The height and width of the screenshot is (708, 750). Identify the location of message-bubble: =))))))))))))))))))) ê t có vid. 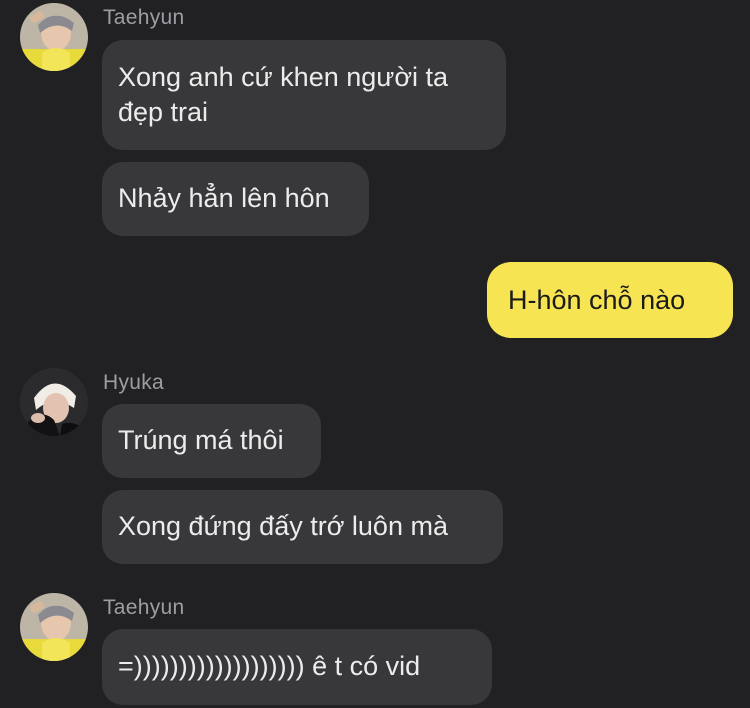
(297, 667).